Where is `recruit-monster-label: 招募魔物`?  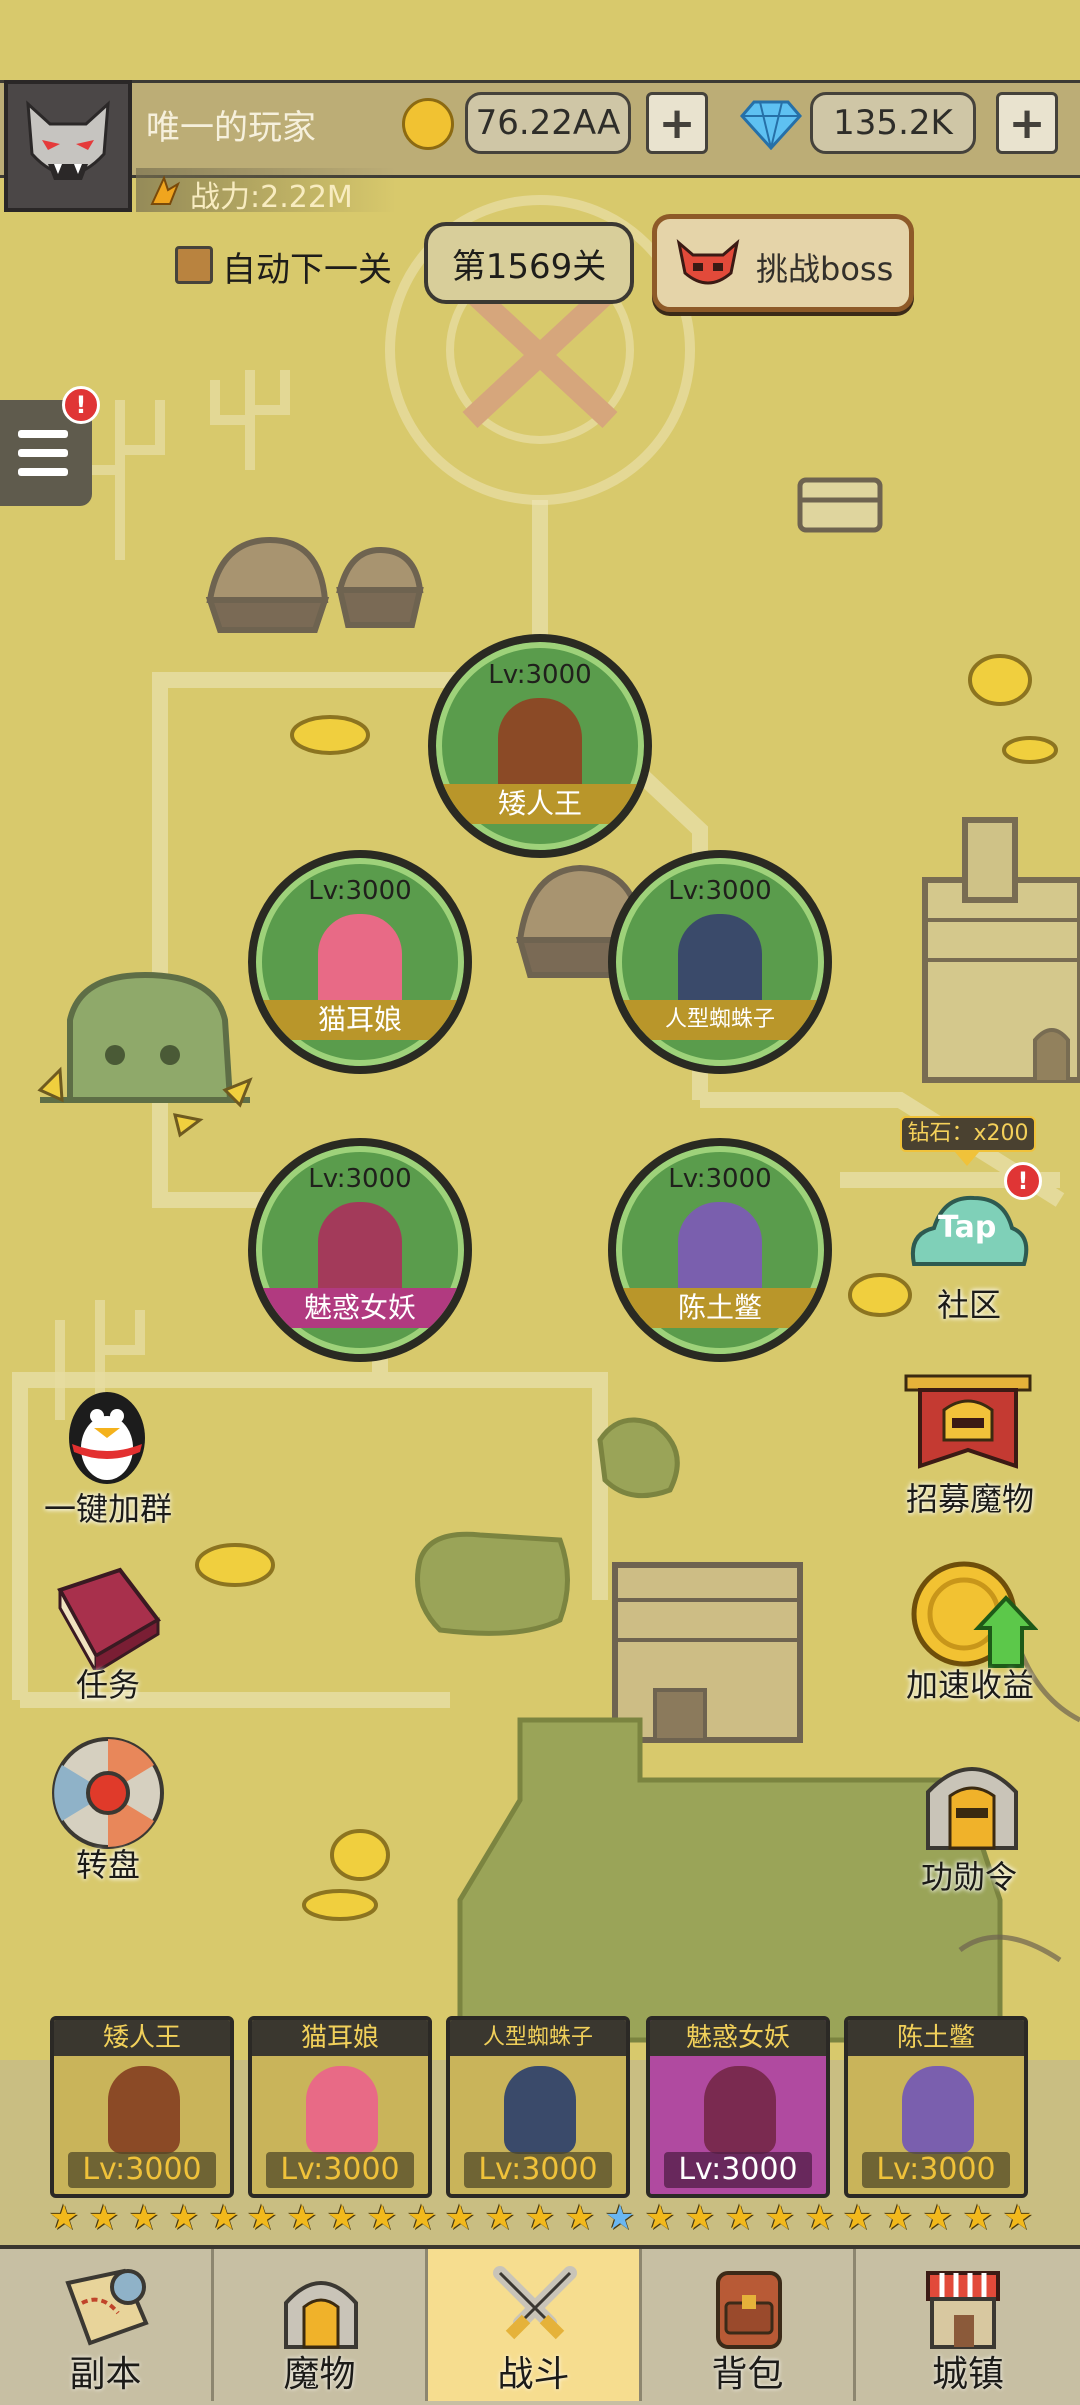 recruit-monster-label: 招募魔物 is located at coordinates (969, 1499).